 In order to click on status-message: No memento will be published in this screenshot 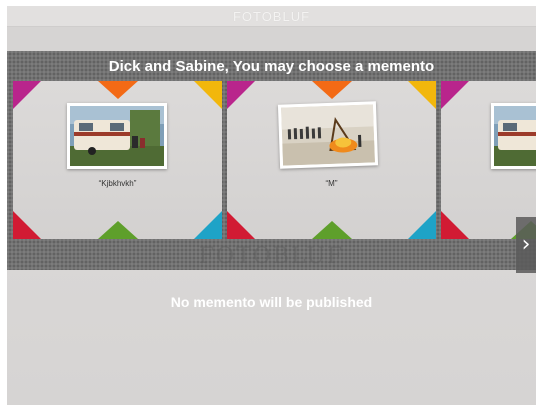, I will do `click(271, 302)`.